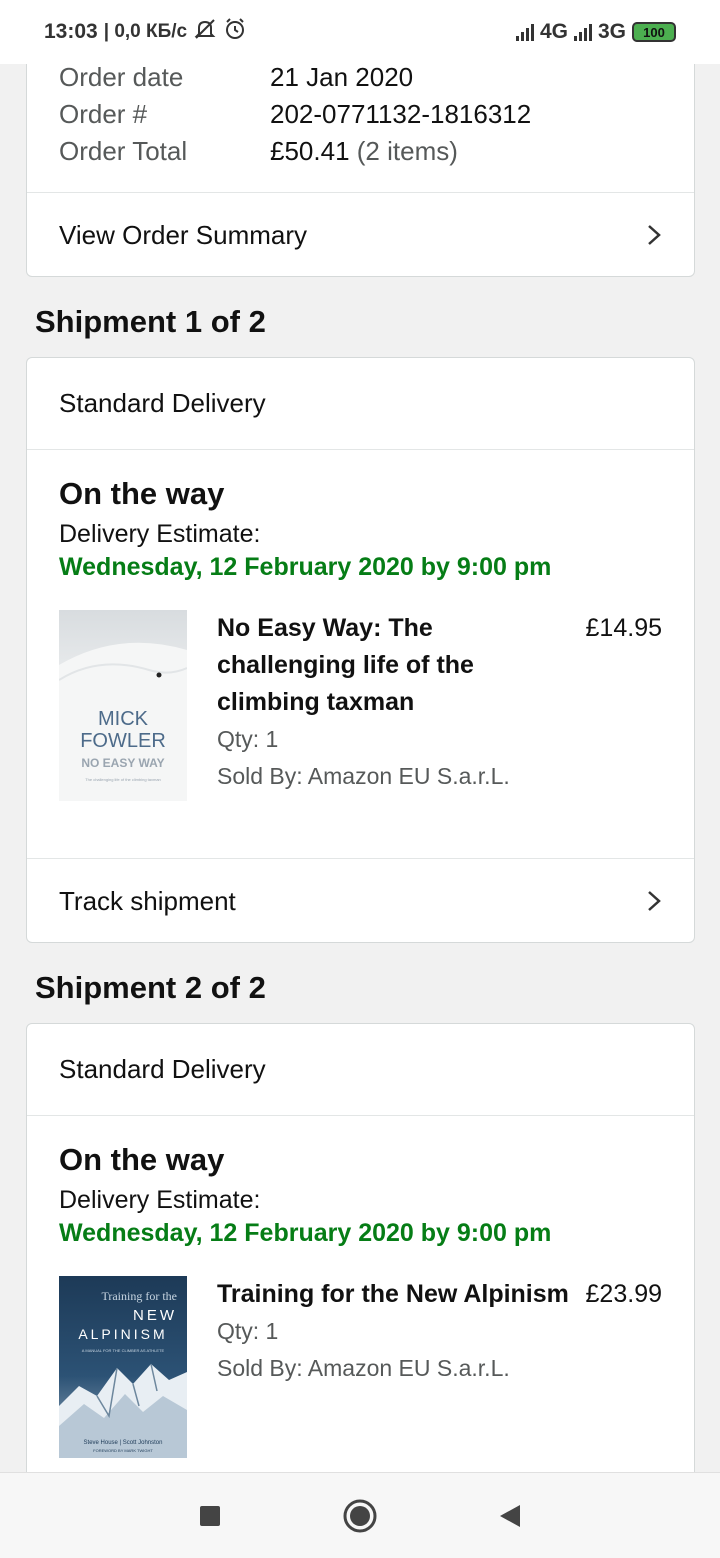  I want to click on back-button, so click(510, 1516).